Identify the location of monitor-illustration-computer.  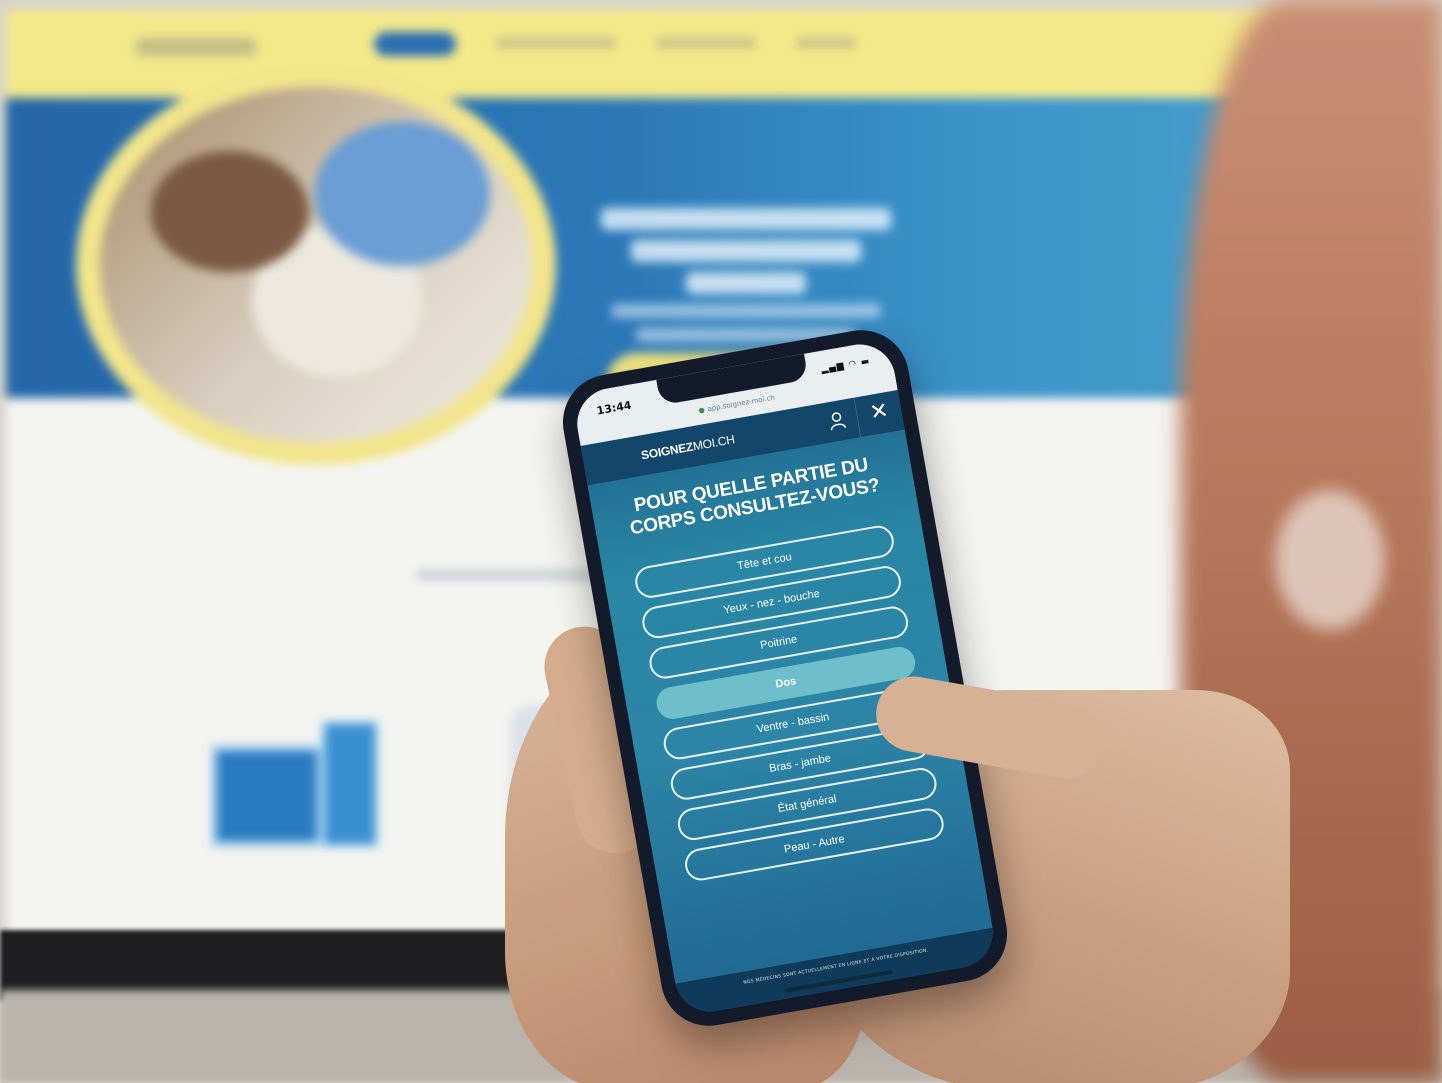
(267, 796).